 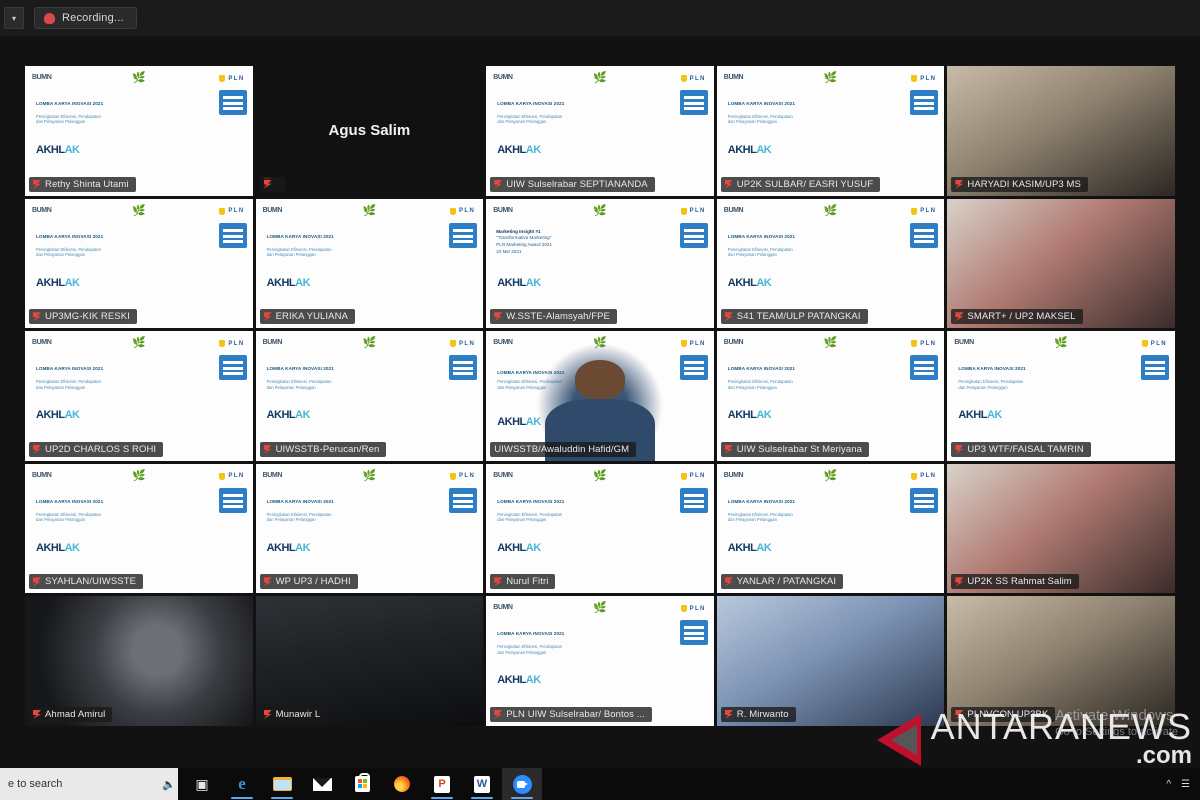 I want to click on mail-icon, so click(x=322, y=784).